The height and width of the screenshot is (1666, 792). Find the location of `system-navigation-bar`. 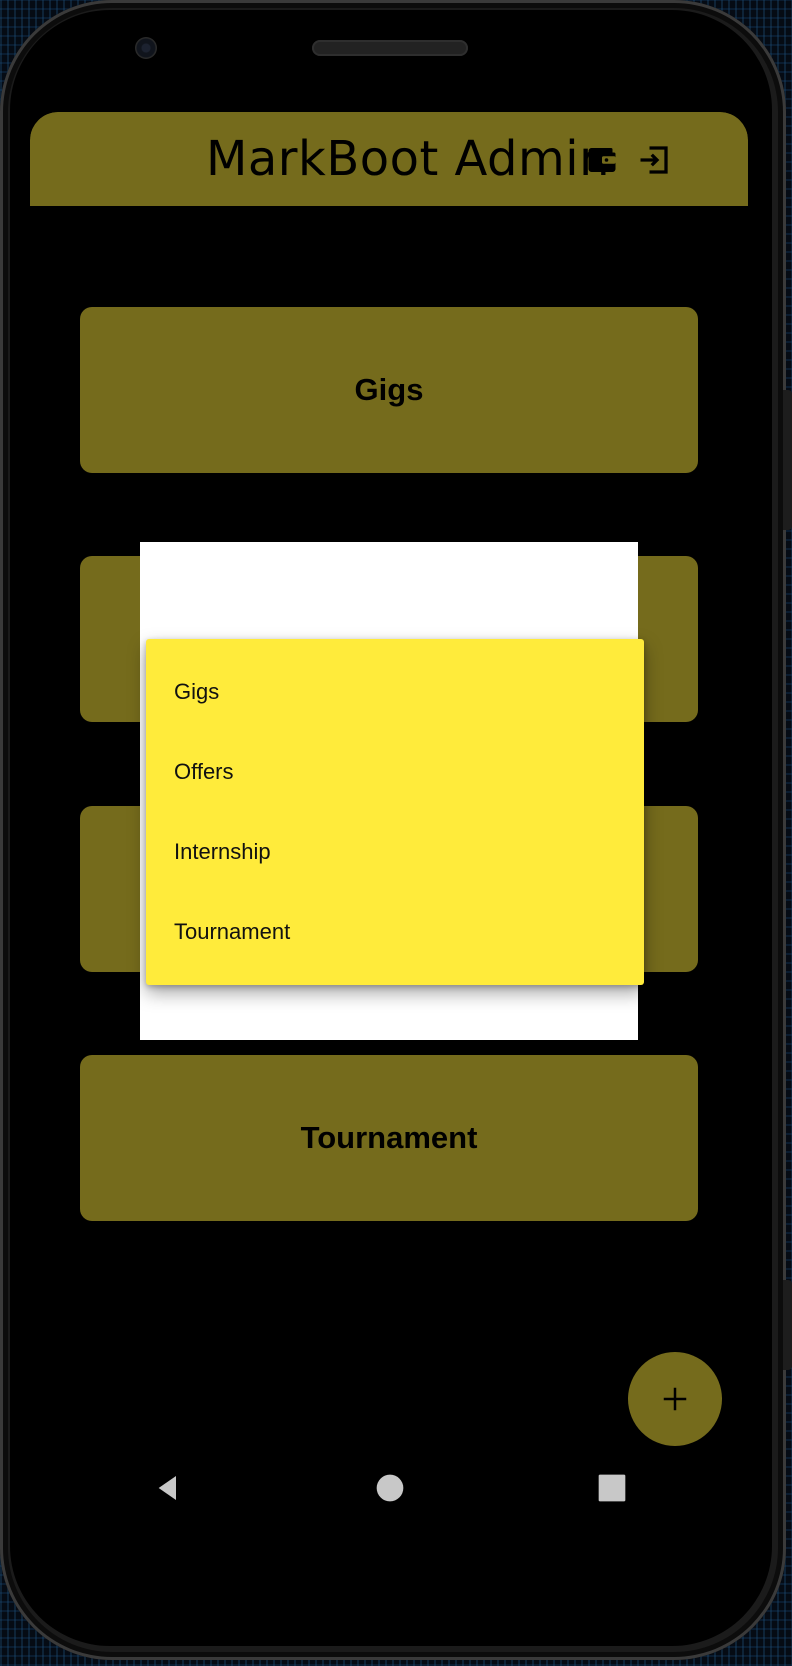

system-navigation-bar is located at coordinates (389, 1488).